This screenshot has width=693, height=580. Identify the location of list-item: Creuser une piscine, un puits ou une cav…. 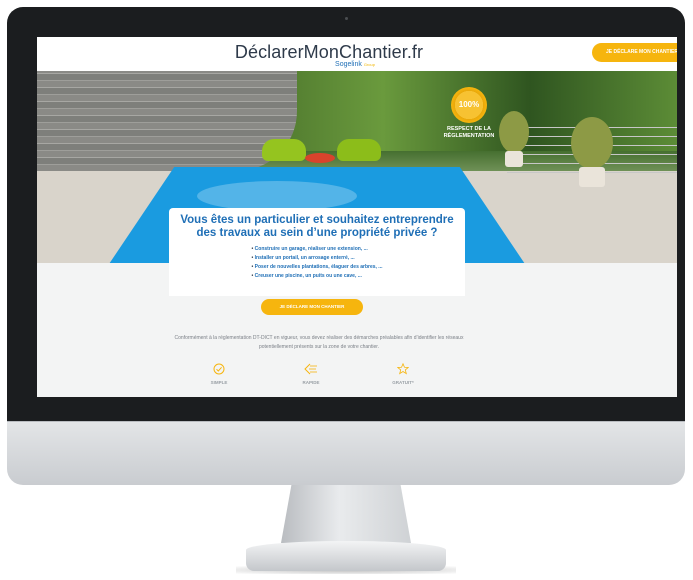
(317, 276).